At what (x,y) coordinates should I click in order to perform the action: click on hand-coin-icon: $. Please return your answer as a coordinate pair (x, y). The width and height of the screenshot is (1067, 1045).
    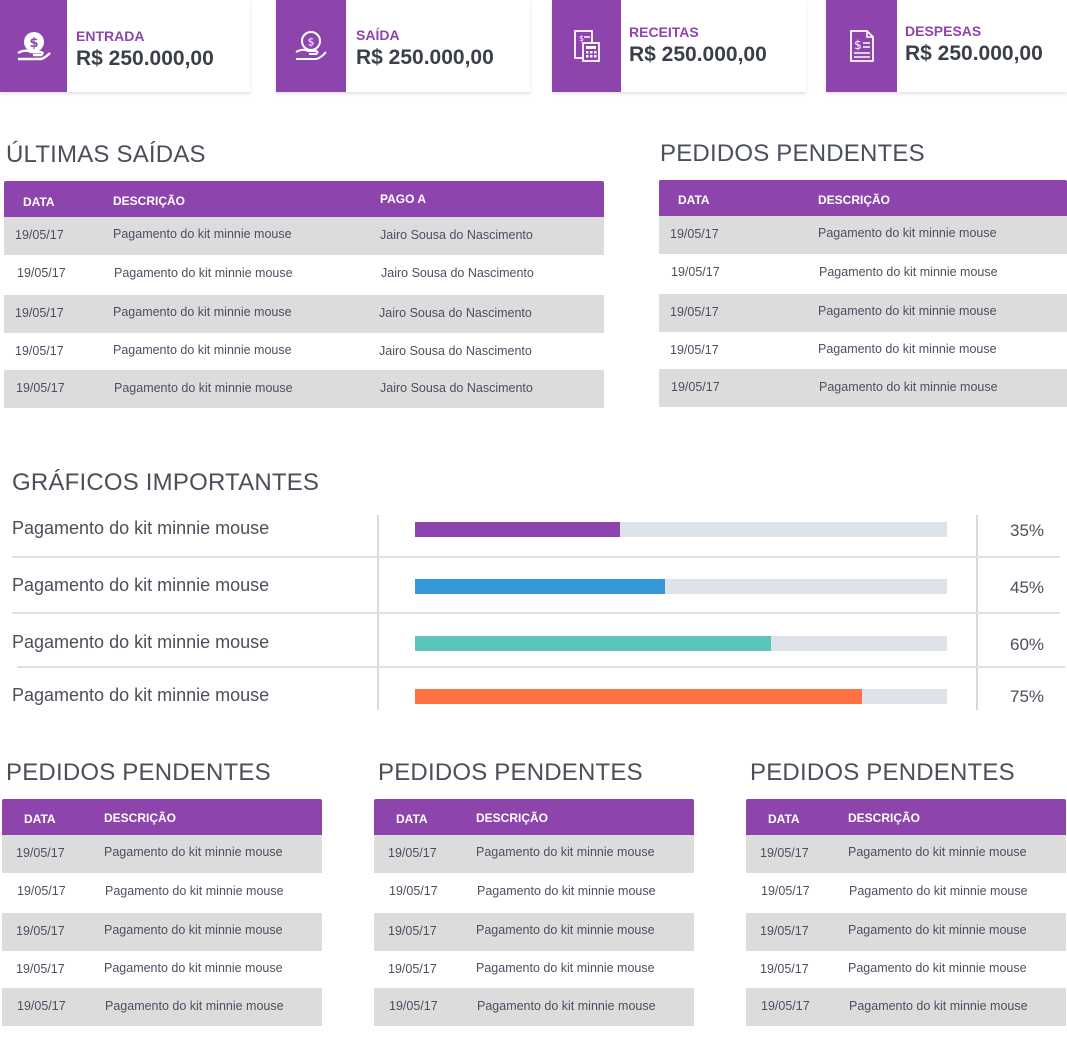
    Looking at the image, I should click on (311, 45).